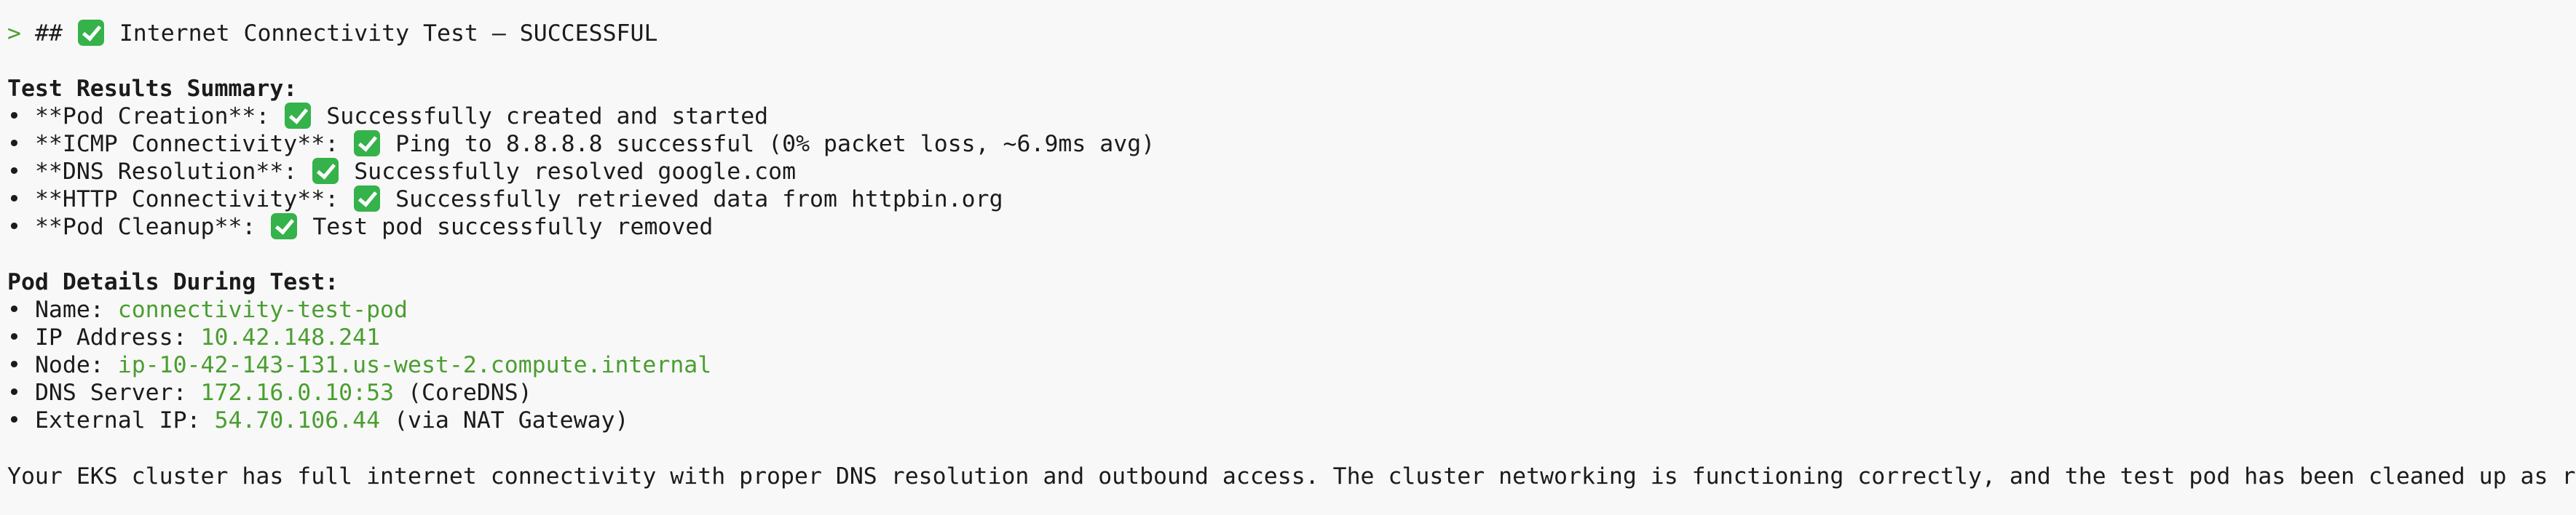 This screenshot has width=2576, height=515. I want to click on pod-detail-item: • IP Address: 10.42.148.241, so click(194, 337).